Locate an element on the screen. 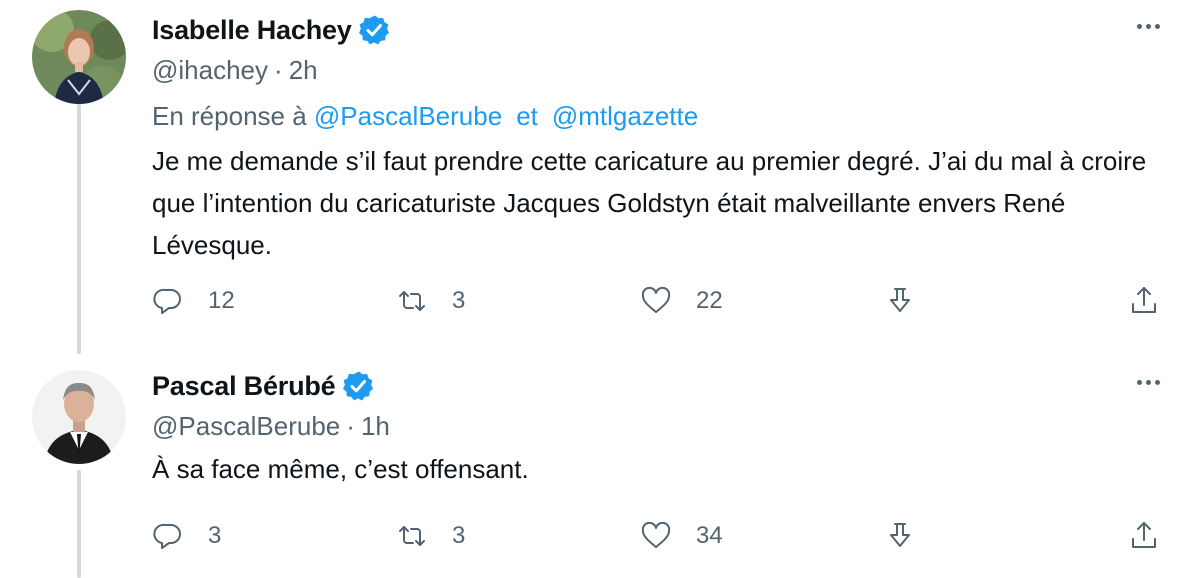  tweet-time: 1h is located at coordinates (375, 426).